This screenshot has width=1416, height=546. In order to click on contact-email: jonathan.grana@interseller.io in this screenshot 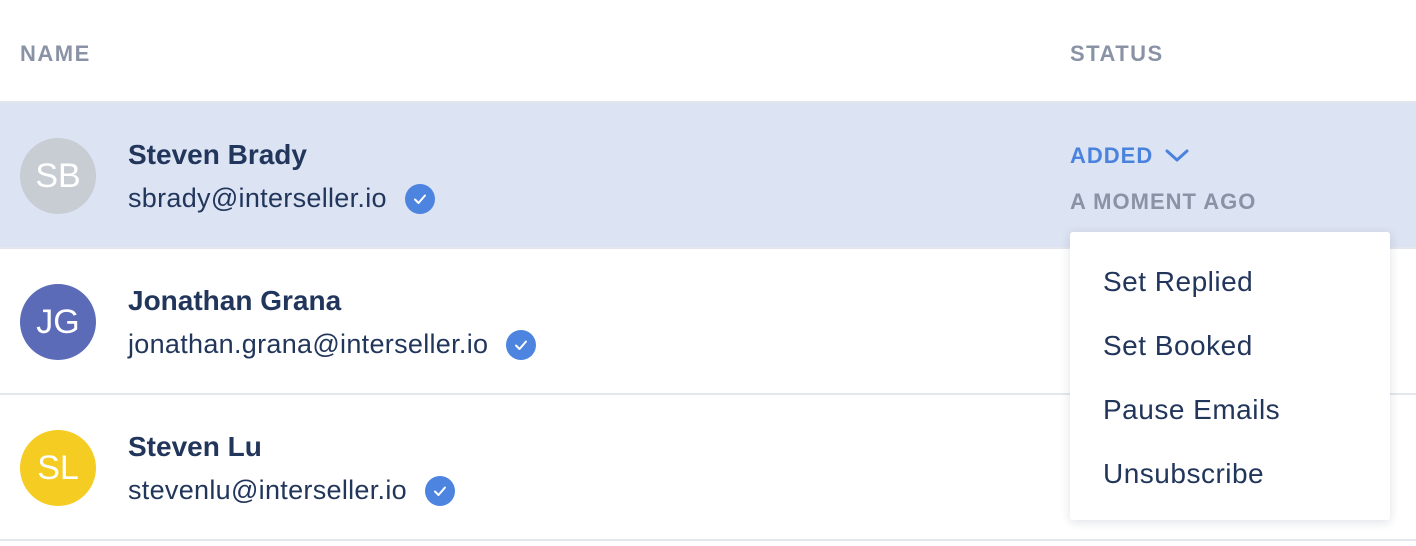, I will do `click(308, 344)`.